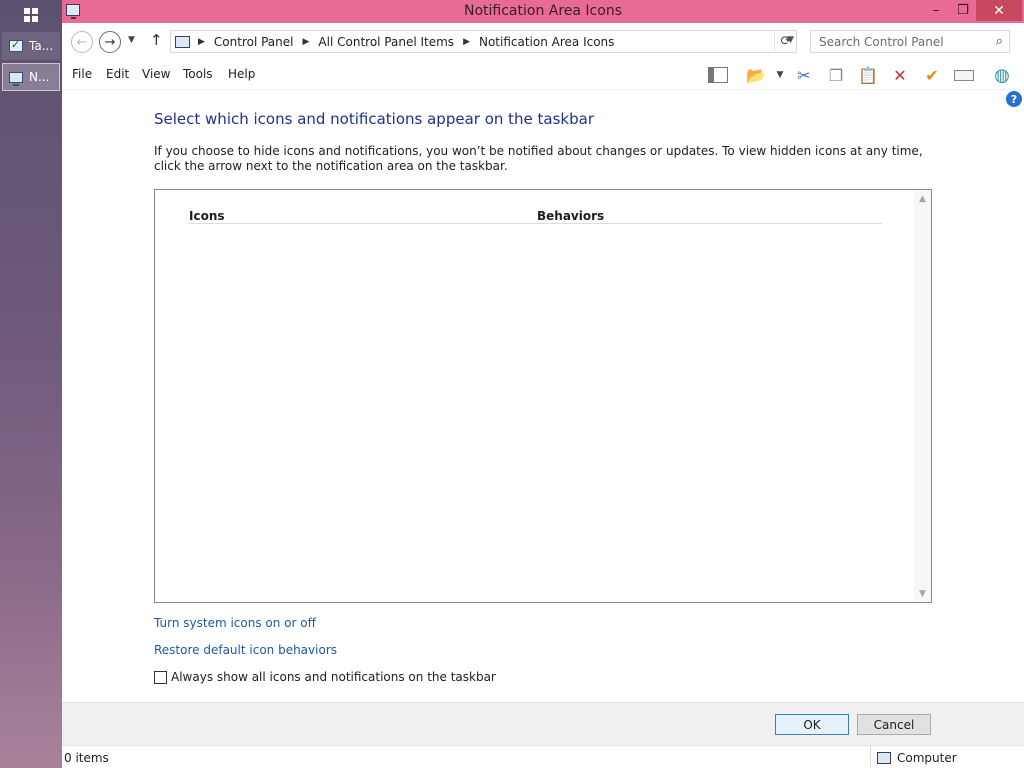 This screenshot has height=768, width=1024. What do you see at coordinates (900, 75) in the screenshot?
I see `delete-icon: ✕` at bounding box center [900, 75].